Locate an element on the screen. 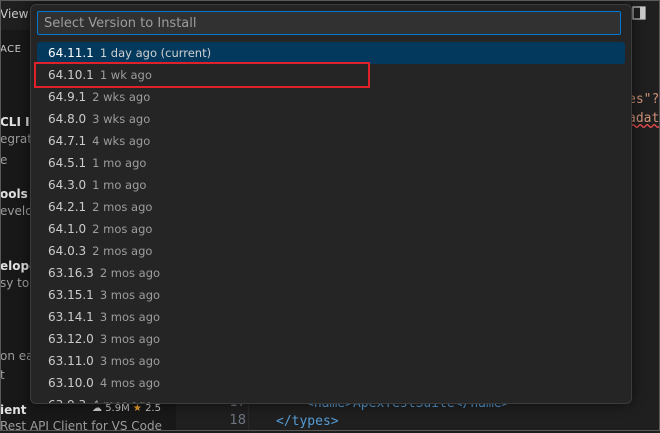  version-label: 64.0.3 is located at coordinates (67, 251).